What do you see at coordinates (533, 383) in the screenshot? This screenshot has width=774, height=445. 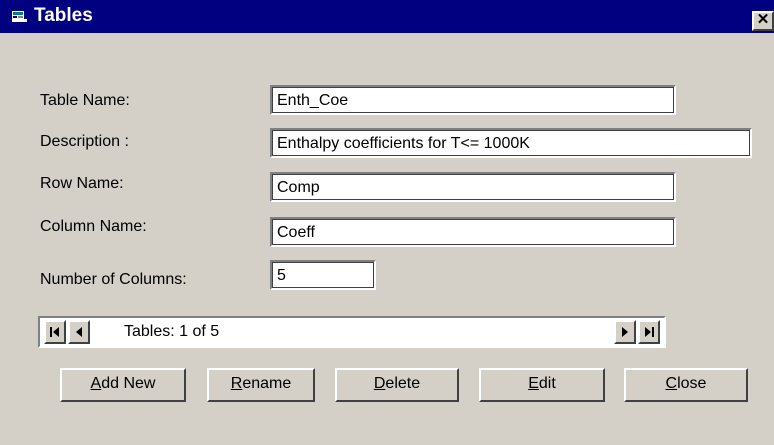 I see `edit-accel: E` at bounding box center [533, 383].